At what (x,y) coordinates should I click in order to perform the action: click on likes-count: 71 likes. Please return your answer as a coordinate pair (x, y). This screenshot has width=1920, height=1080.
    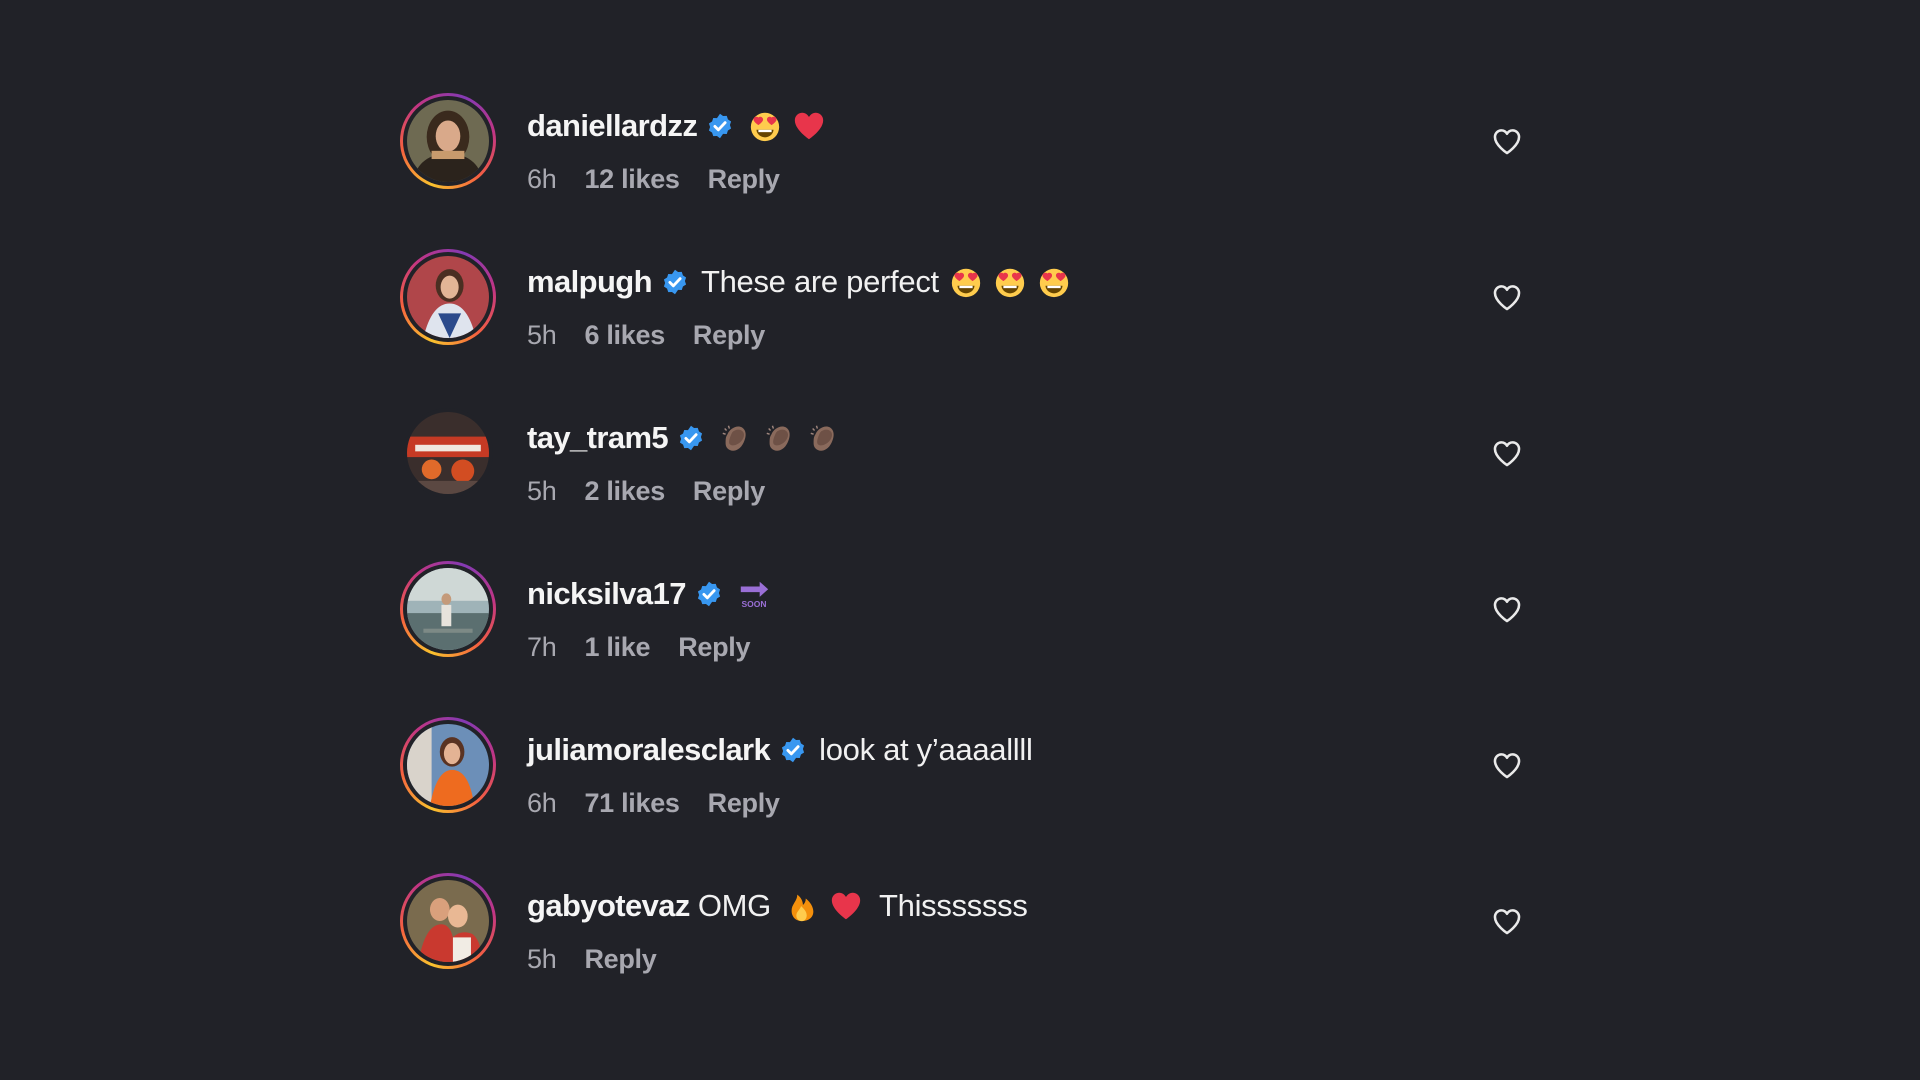
    Looking at the image, I should click on (631, 803).